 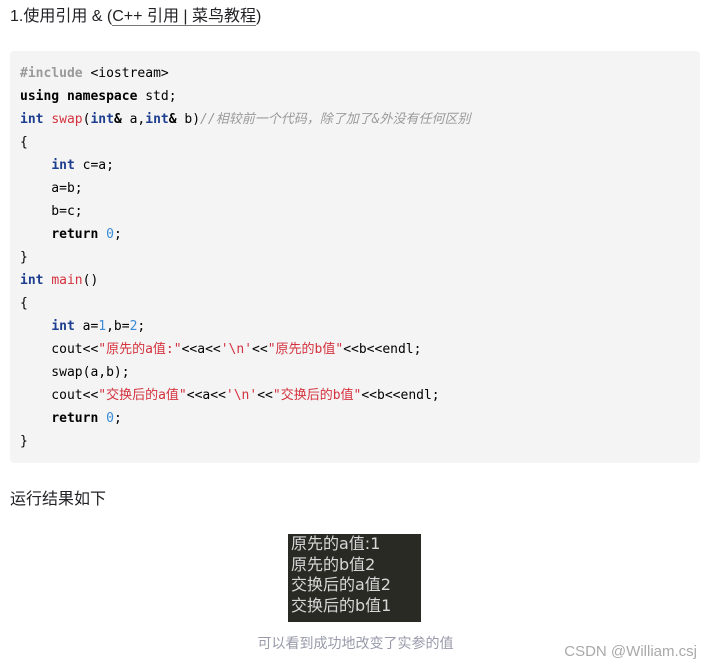 I want to click on code-token: std;, so click(x=157, y=96).